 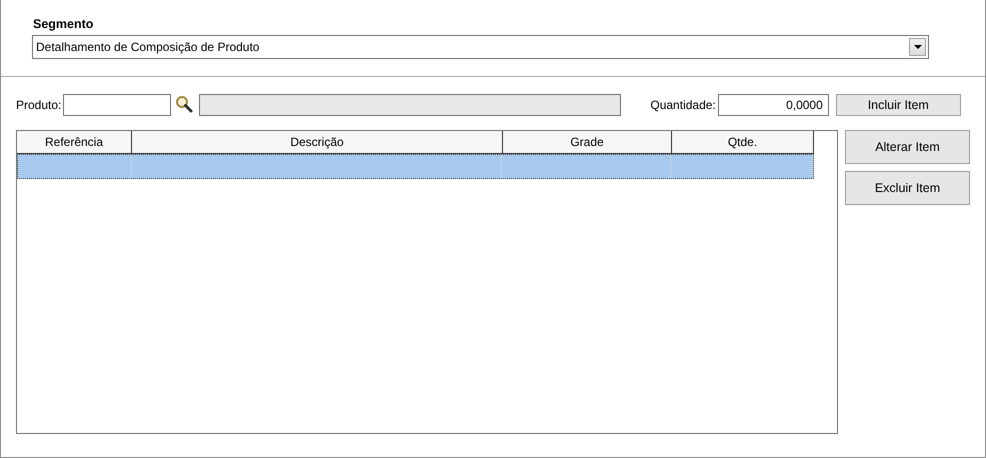 What do you see at coordinates (898, 105) in the screenshot?
I see `include-item-button: Incluir Item` at bounding box center [898, 105].